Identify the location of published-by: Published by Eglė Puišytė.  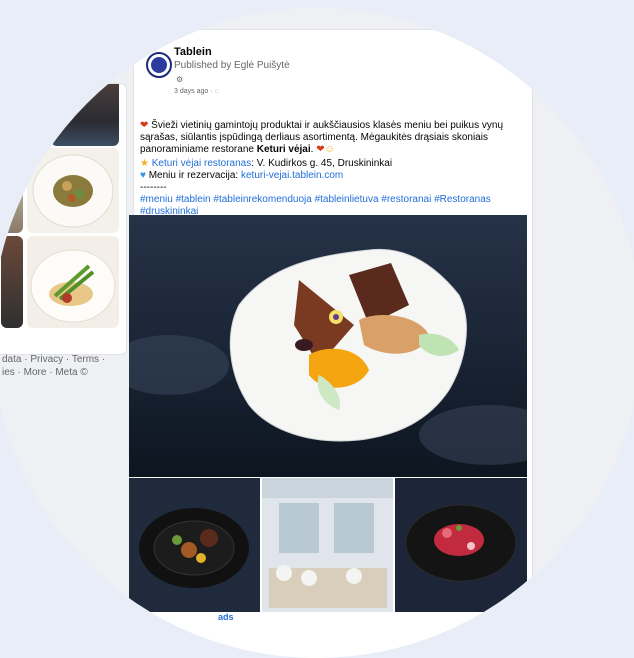
(232, 65).